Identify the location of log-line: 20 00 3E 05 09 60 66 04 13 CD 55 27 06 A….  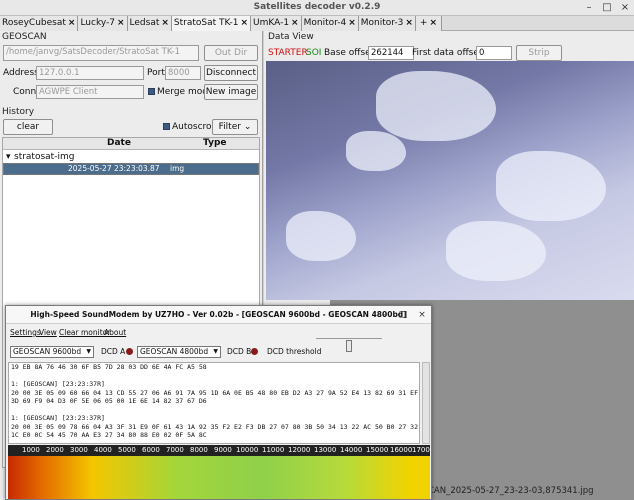
(215, 392).